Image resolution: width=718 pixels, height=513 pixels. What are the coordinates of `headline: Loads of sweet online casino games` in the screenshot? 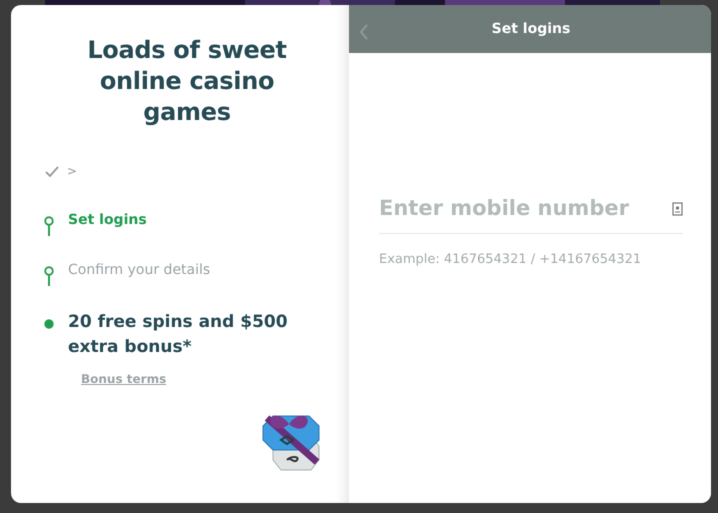 It's located at (187, 81).